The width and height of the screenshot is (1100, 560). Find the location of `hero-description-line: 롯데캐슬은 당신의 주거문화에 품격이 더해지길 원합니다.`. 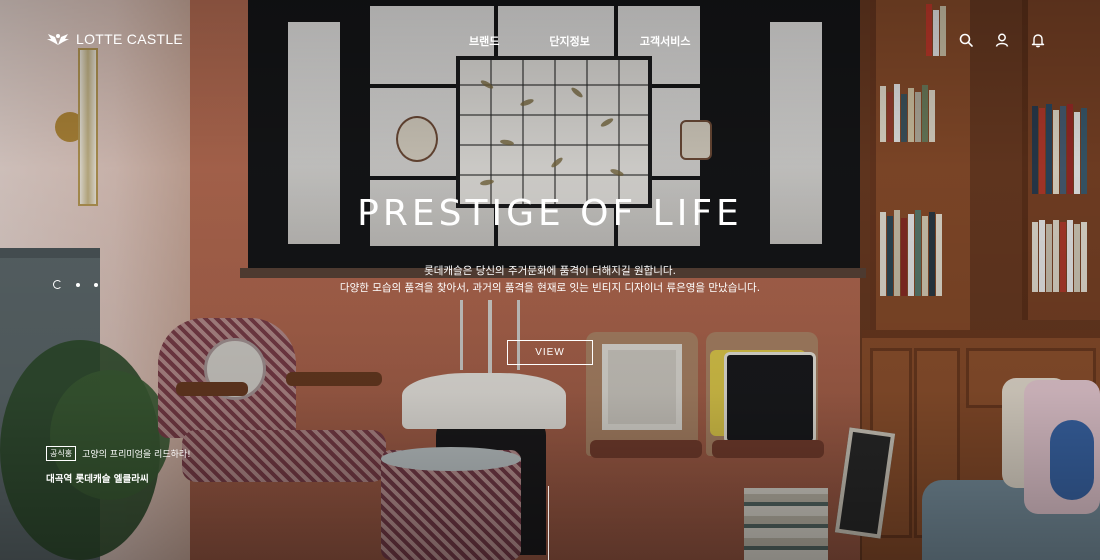

hero-description-line: 롯데캐슬은 당신의 주거문화에 품격이 더해지길 원합니다. is located at coordinates (550, 271).